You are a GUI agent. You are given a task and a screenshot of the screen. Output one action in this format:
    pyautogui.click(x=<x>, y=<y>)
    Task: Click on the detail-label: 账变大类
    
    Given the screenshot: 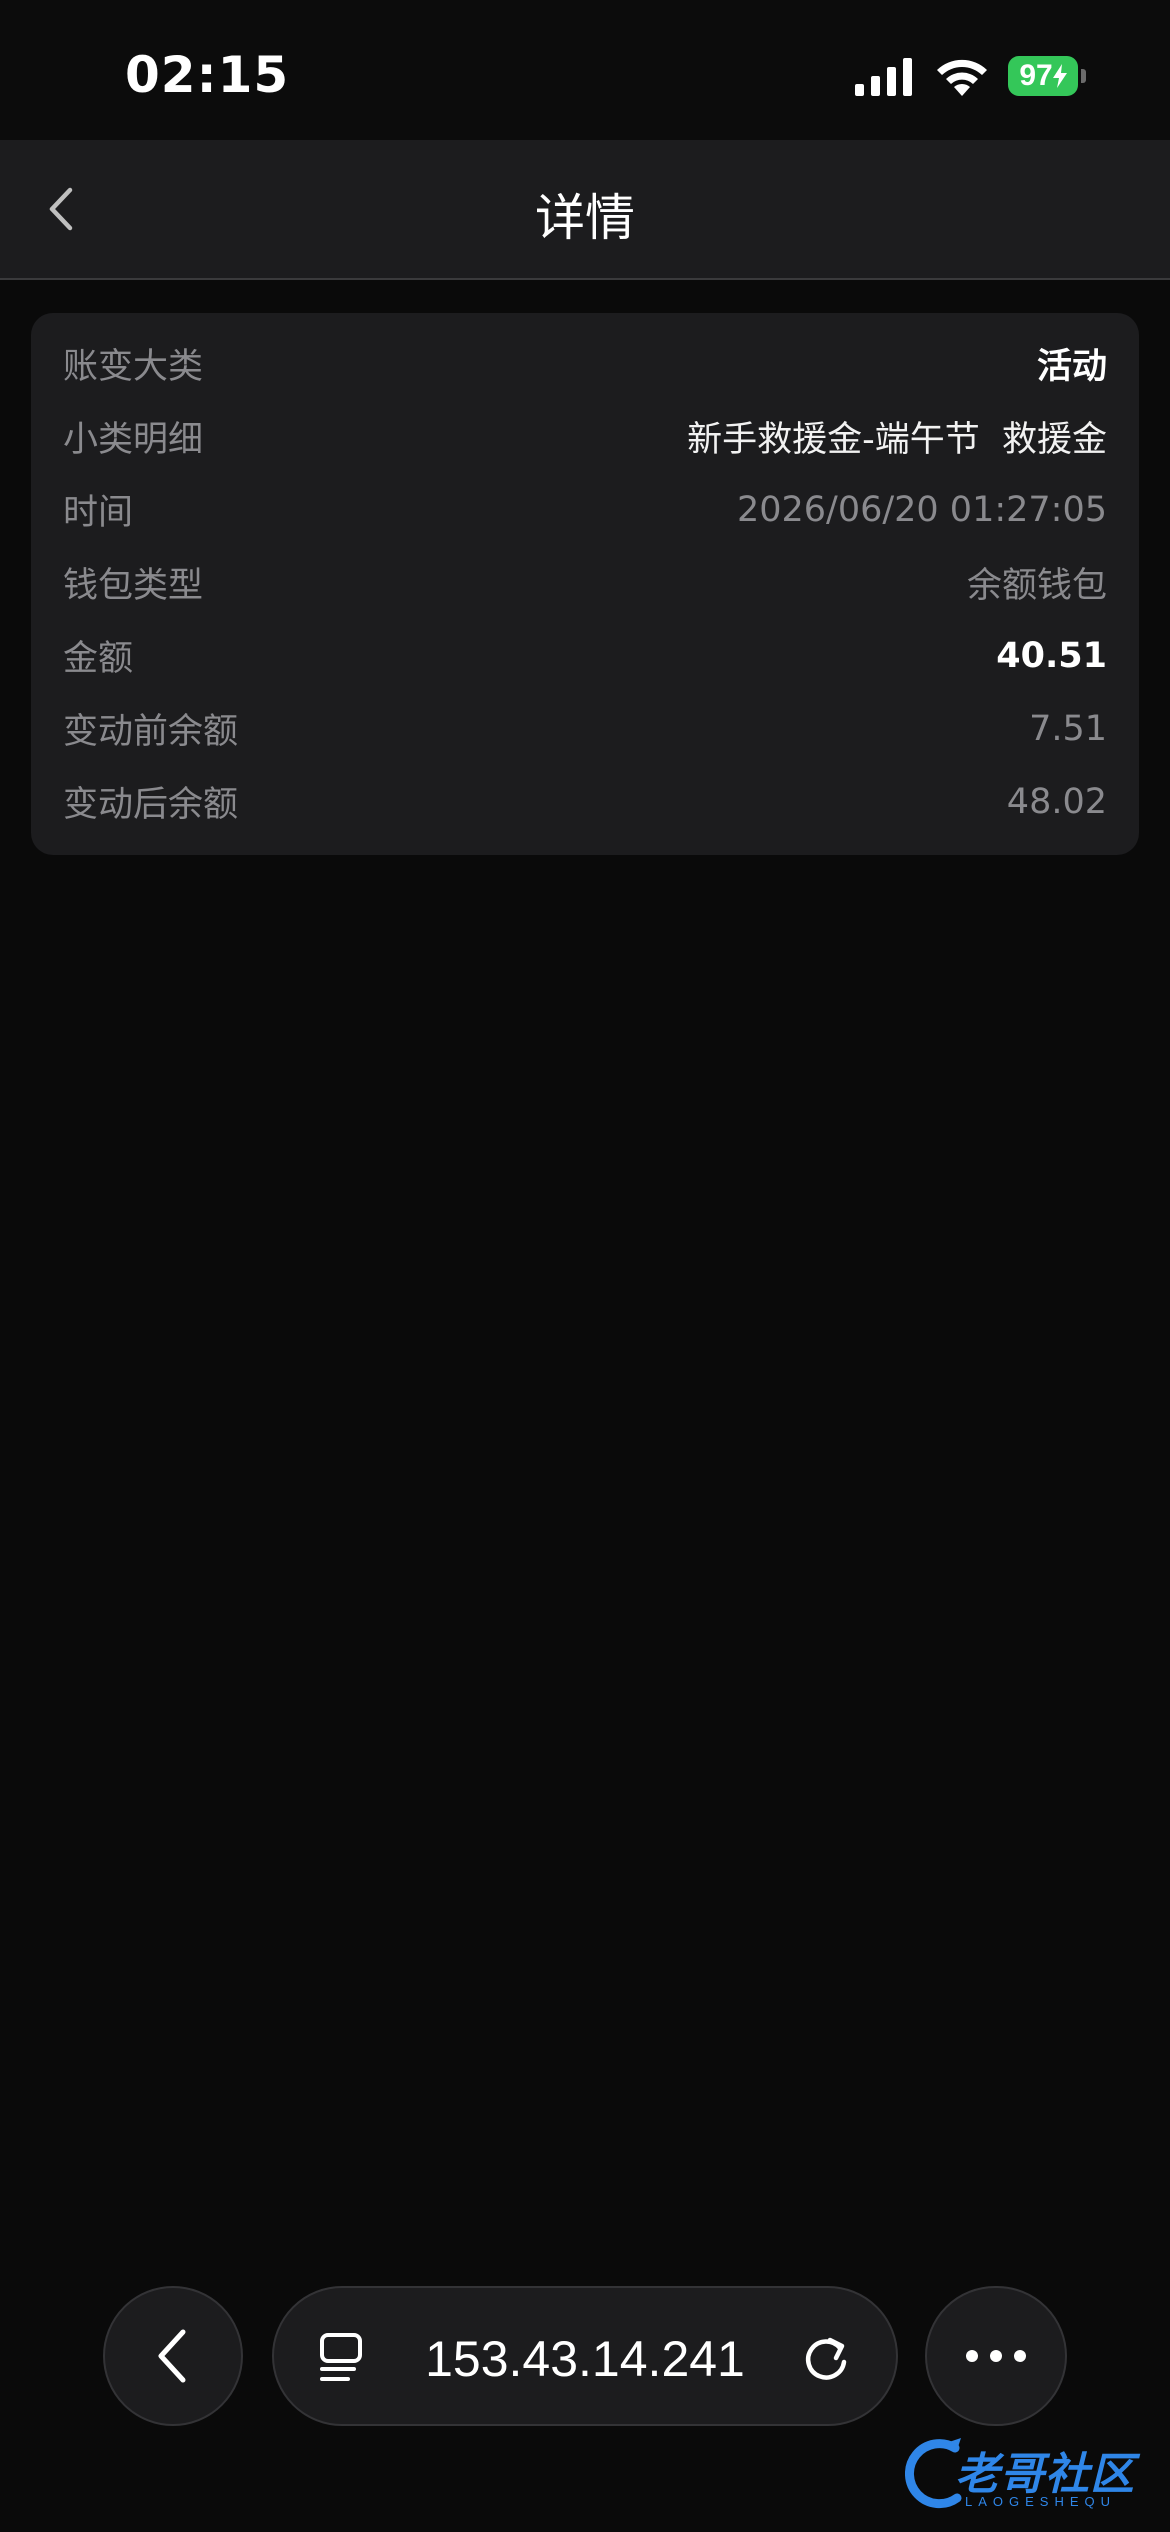 What is the action you would take?
    pyautogui.click(x=133, y=367)
    